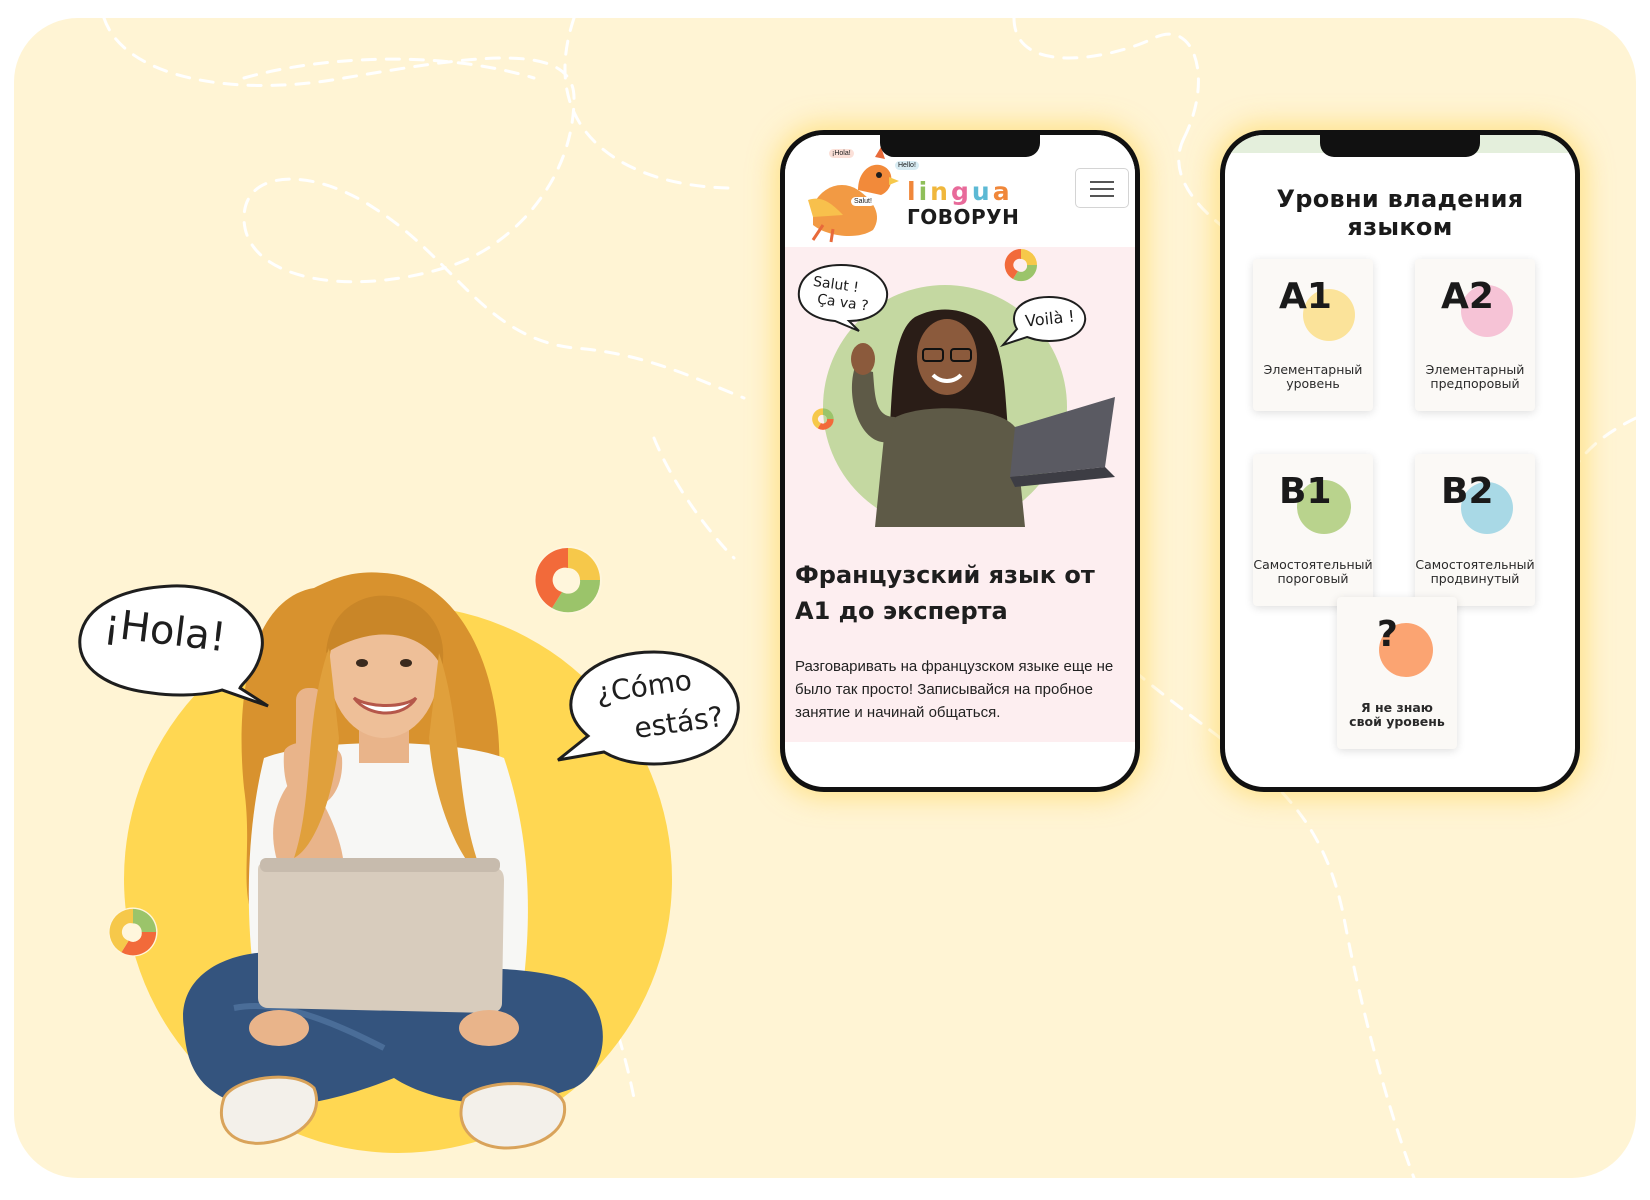  Describe the element at coordinates (1313, 335) in the screenshot. I see `level-card-a1: A1 Элементарный уровень` at that location.